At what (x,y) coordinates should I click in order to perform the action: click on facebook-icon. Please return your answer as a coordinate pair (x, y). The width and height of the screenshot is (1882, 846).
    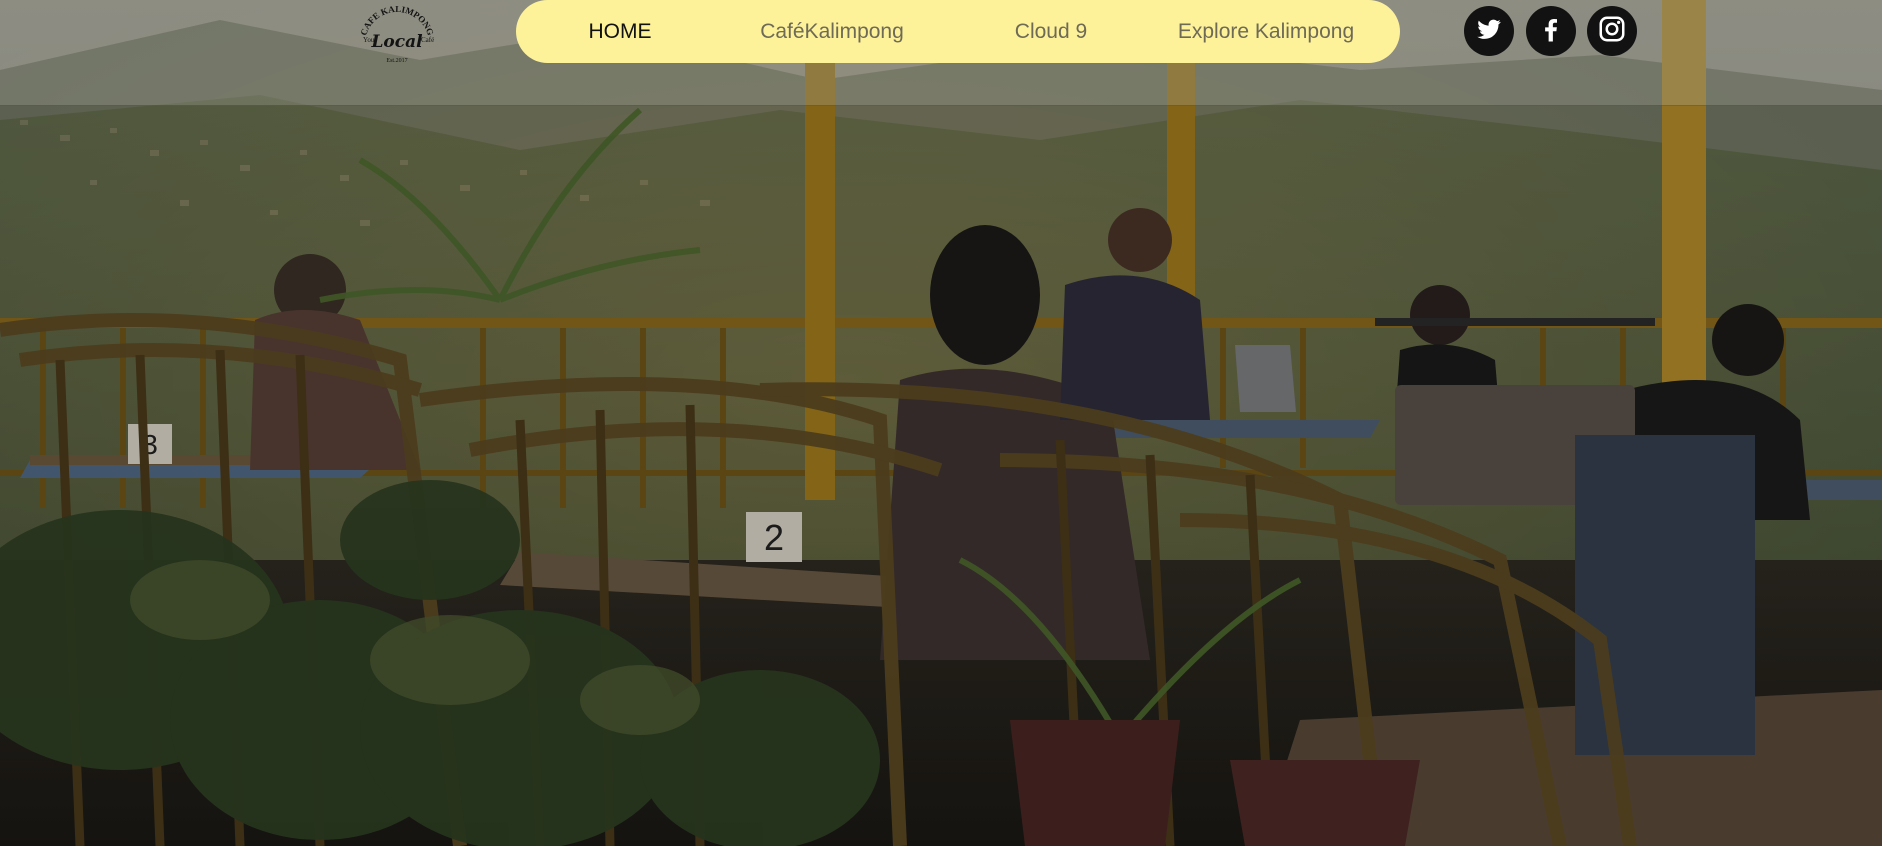
    Looking at the image, I should click on (1551, 31).